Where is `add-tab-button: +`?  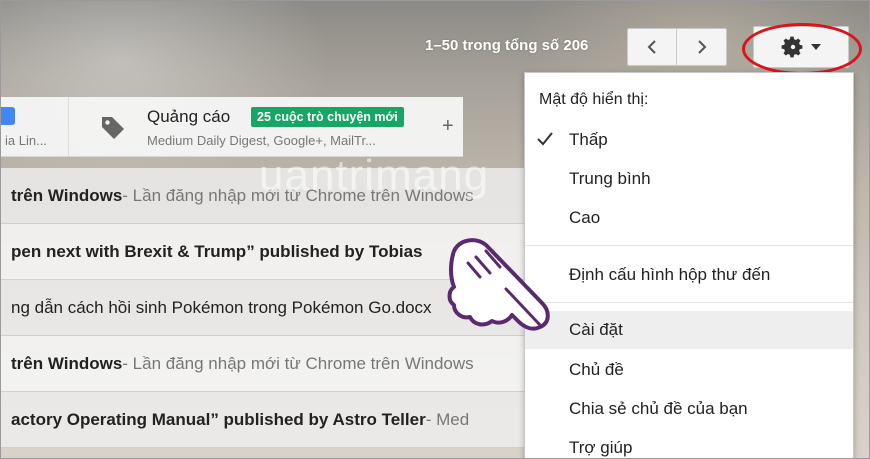 add-tab-button: + is located at coordinates (448, 126).